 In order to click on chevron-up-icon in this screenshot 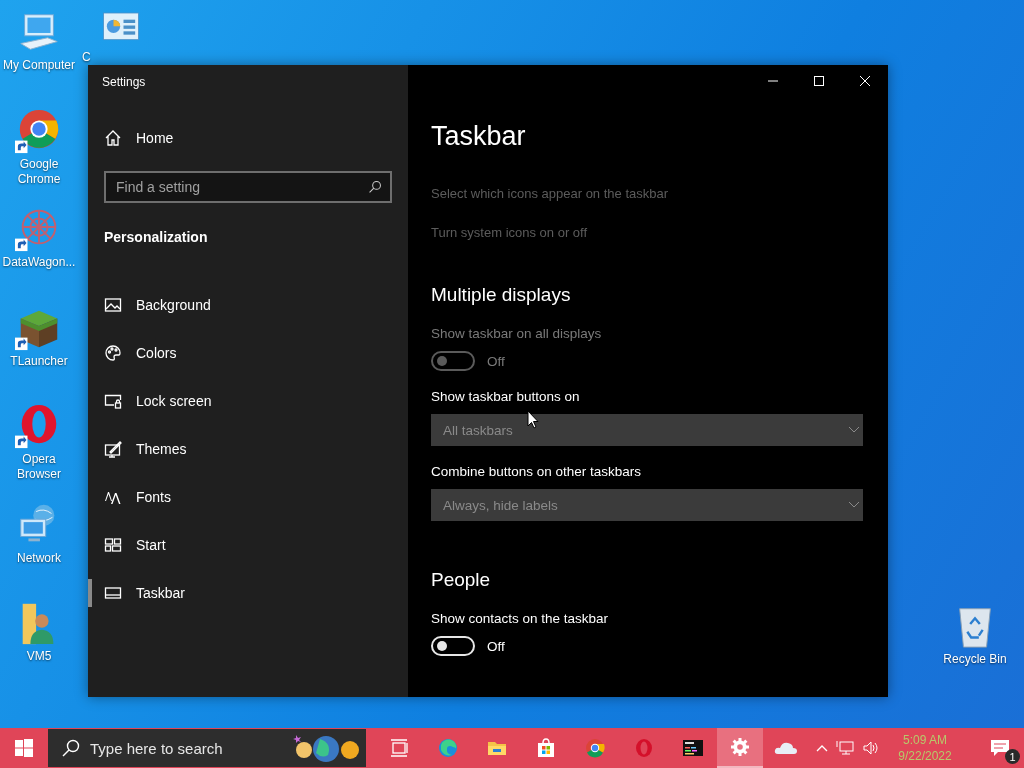, I will do `click(822, 748)`.